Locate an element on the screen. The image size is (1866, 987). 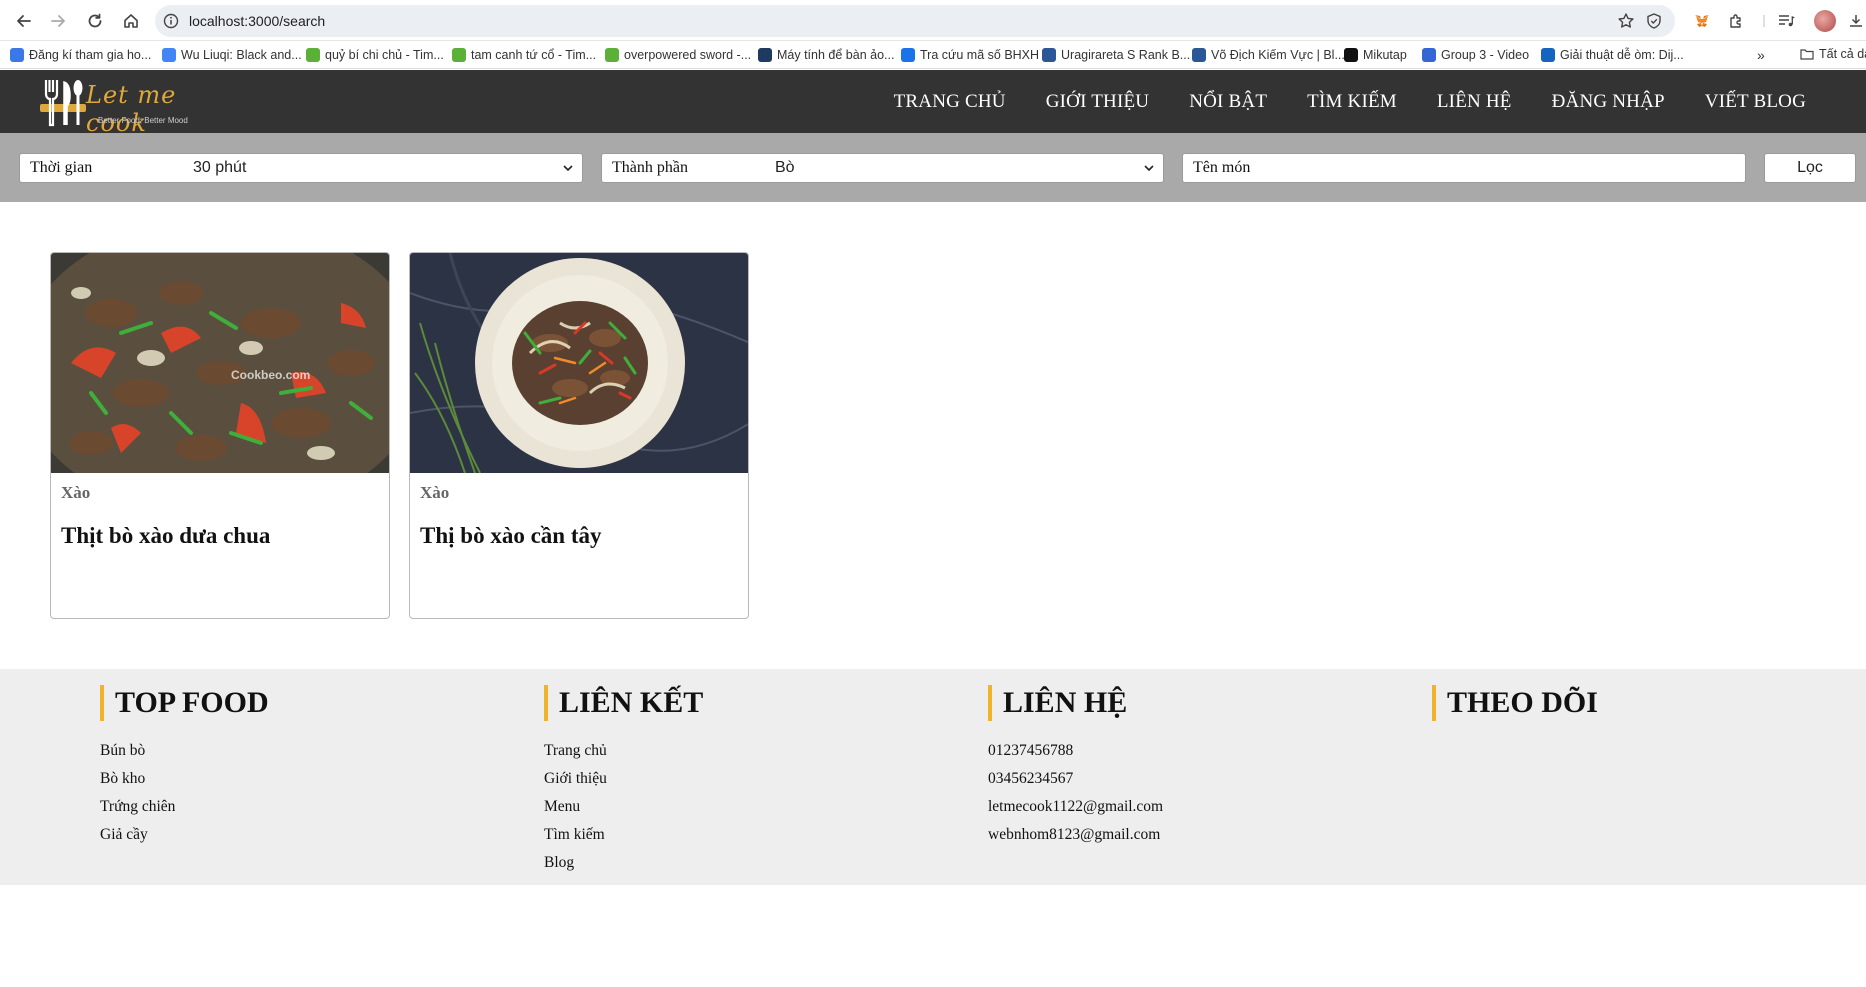
image-watermark: Cookbeo.com is located at coordinates (270, 375).